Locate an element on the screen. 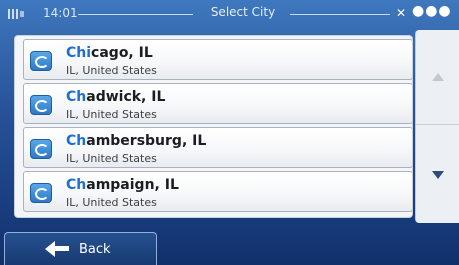 The height and width of the screenshot is (265, 459). list-item: Chadwick, IL IL, United States is located at coordinates (217, 103).